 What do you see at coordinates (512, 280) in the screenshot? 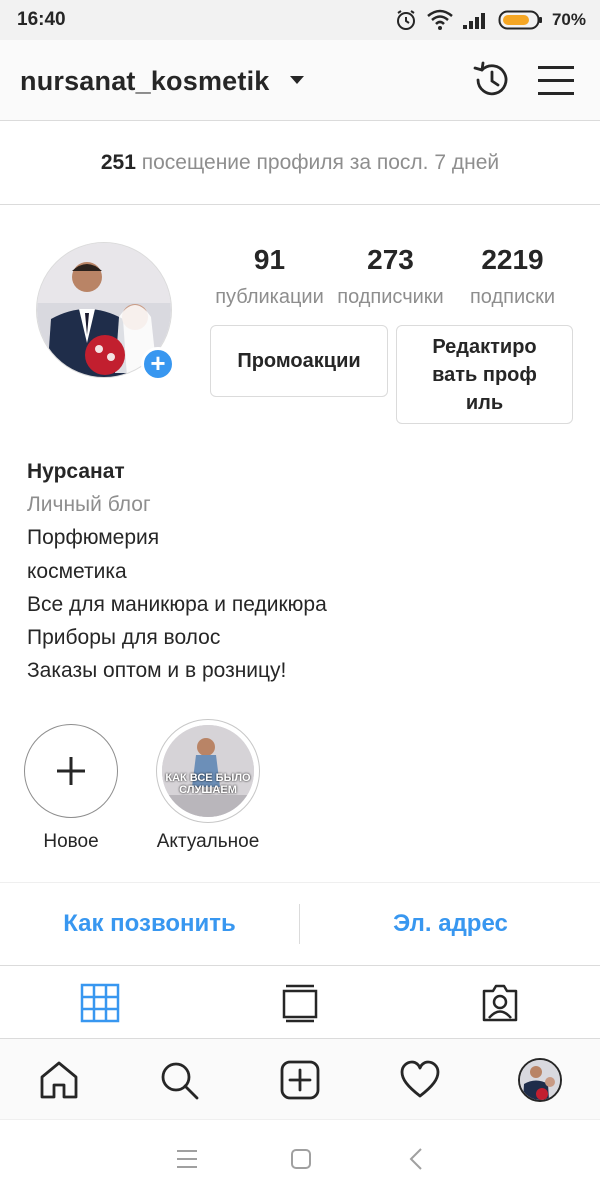
I see `following-stat: 2219 подписки` at bounding box center [512, 280].